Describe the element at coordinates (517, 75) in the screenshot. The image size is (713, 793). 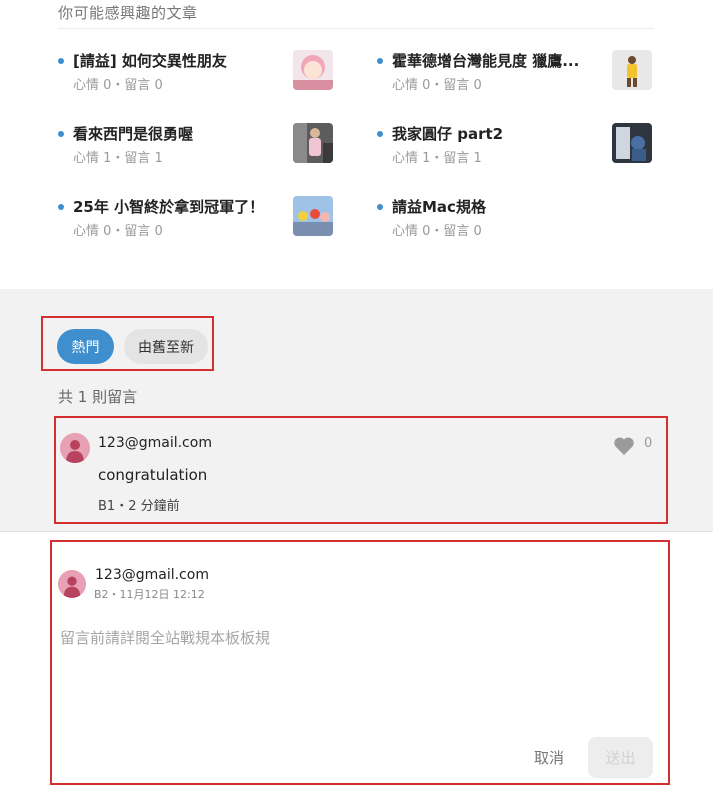
I see `related-article: 霍華德增台灣能見度 獵鷹... 心情 0・留言 0` at that location.